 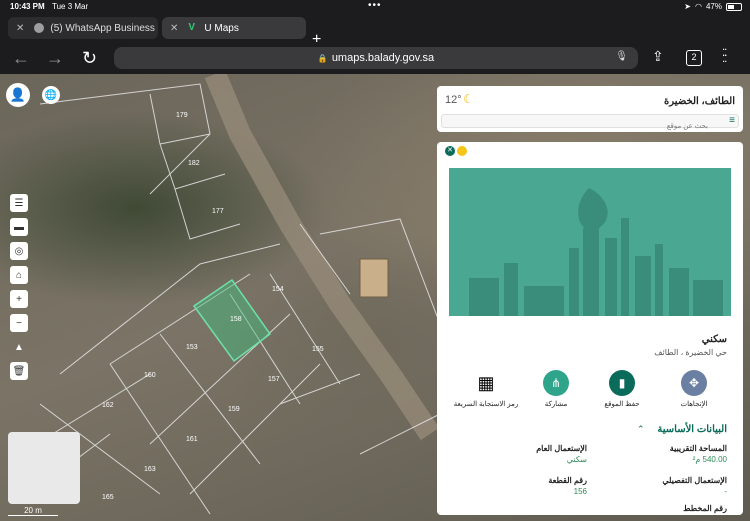 What do you see at coordinates (698, 454) in the screenshot?
I see `approx-area-field: المساحة التقريبية 540.00 م²` at bounding box center [698, 454].